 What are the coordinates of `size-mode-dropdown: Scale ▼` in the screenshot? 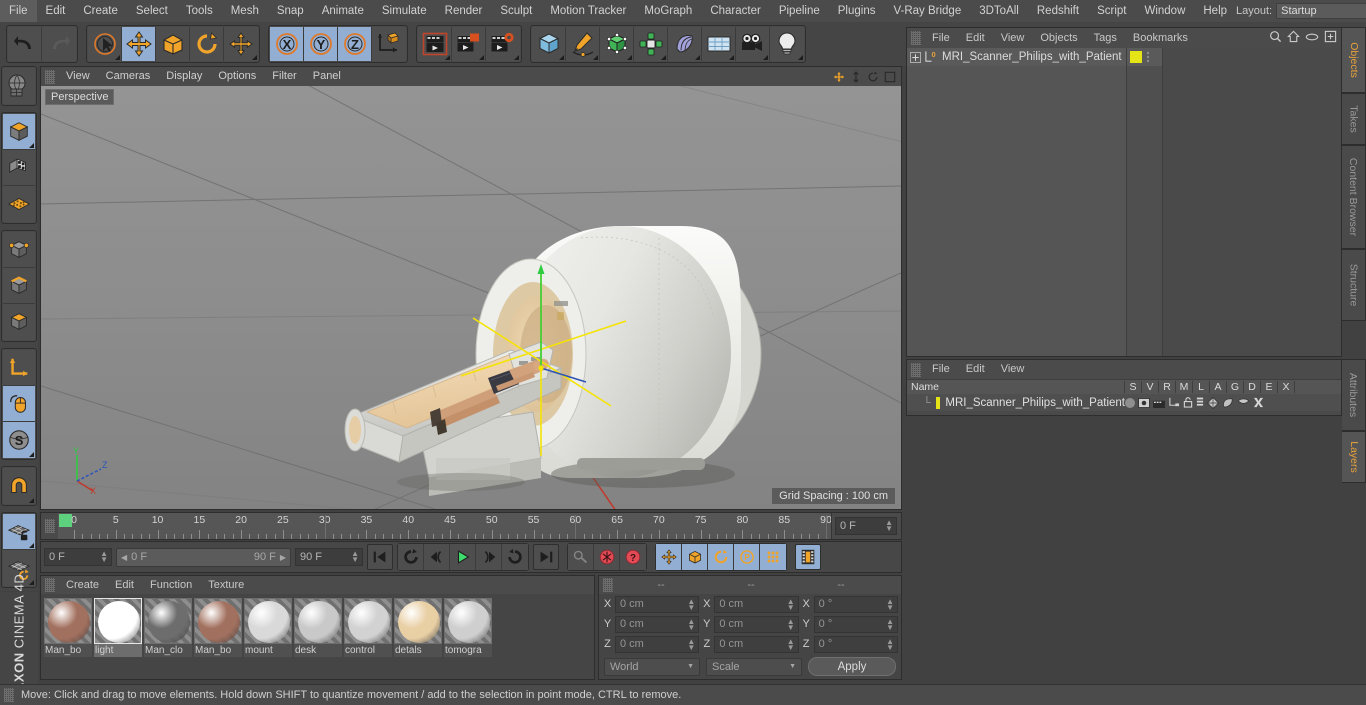 It's located at (754, 666).